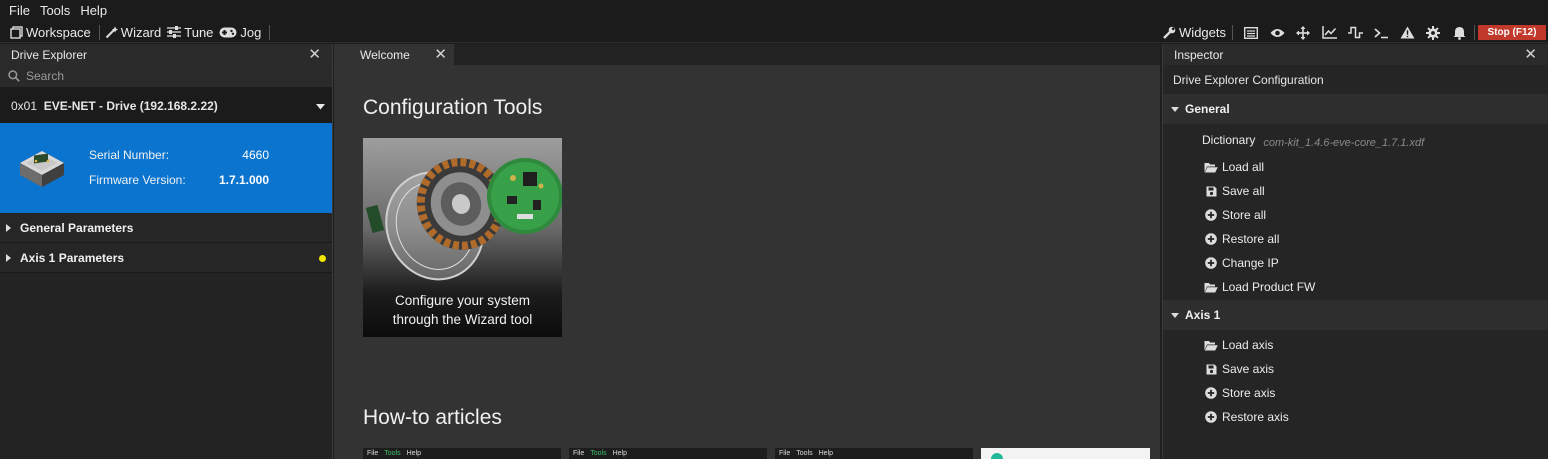 The image size is (1548, 459). I want to click on tune-button: Tune, so click(190, 32).